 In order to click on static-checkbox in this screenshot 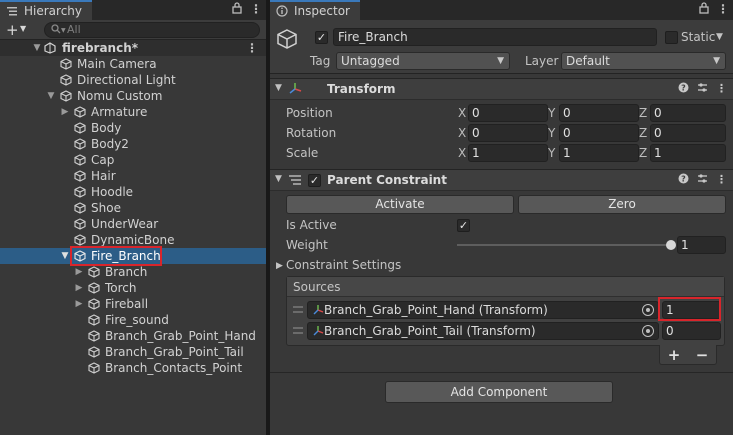, I will do `click(671, 37)`.